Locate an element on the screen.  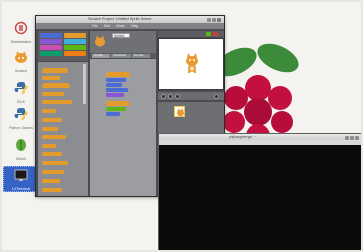
desktop-icon-label: Scratch is located at coordinates (21, 71).